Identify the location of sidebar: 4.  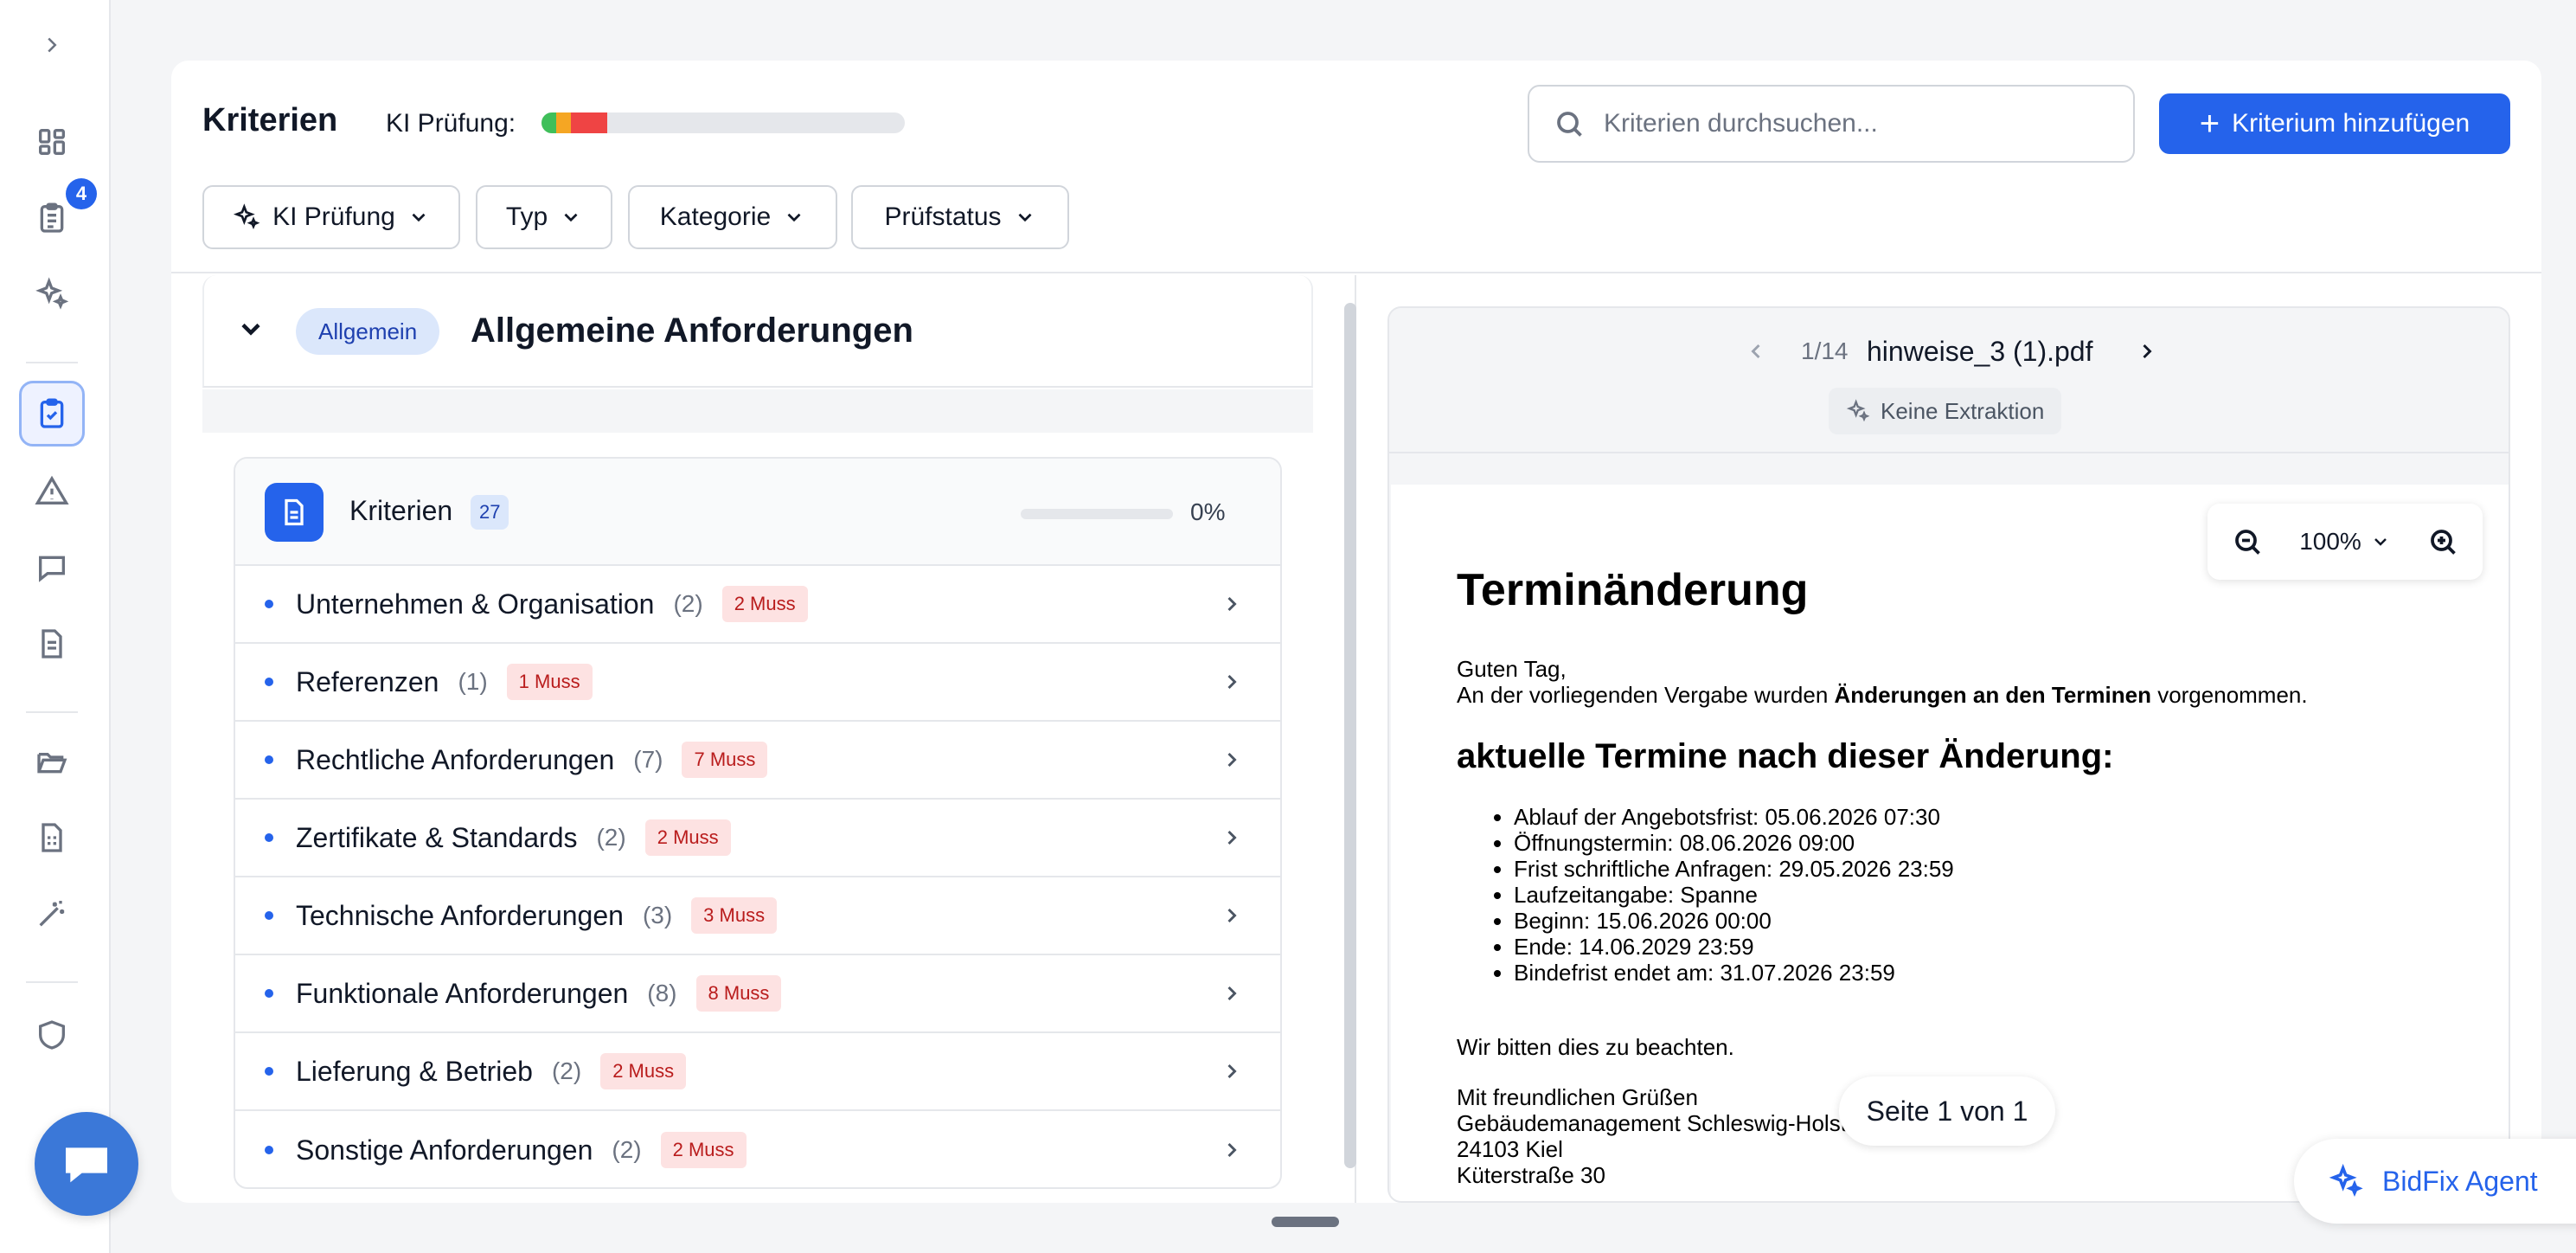
(56, 626).